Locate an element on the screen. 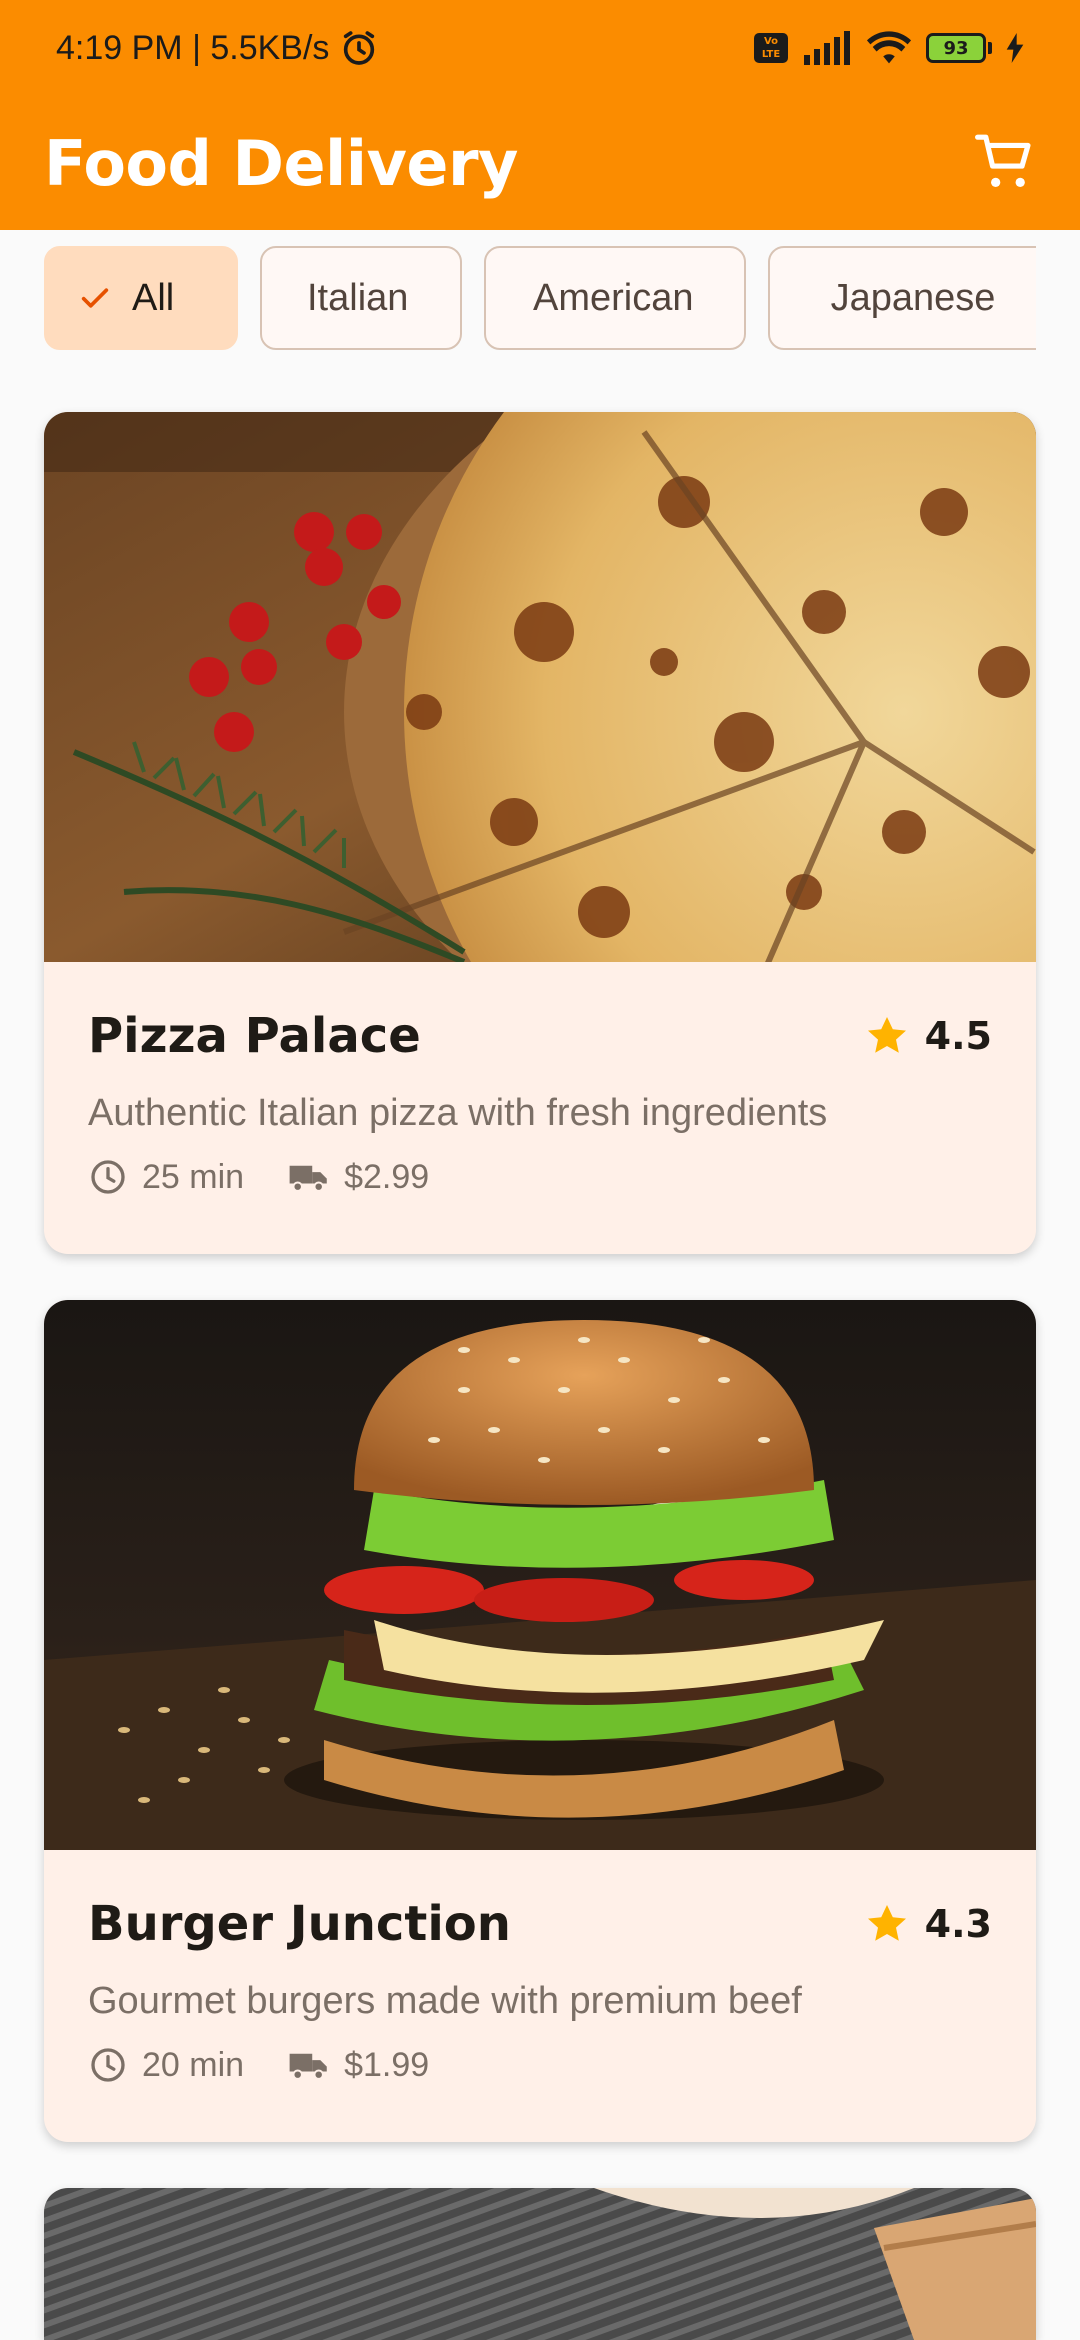 The height and width of the screenshot is (2340, 1080). charging-icon is located at coordinates (1015, 48).